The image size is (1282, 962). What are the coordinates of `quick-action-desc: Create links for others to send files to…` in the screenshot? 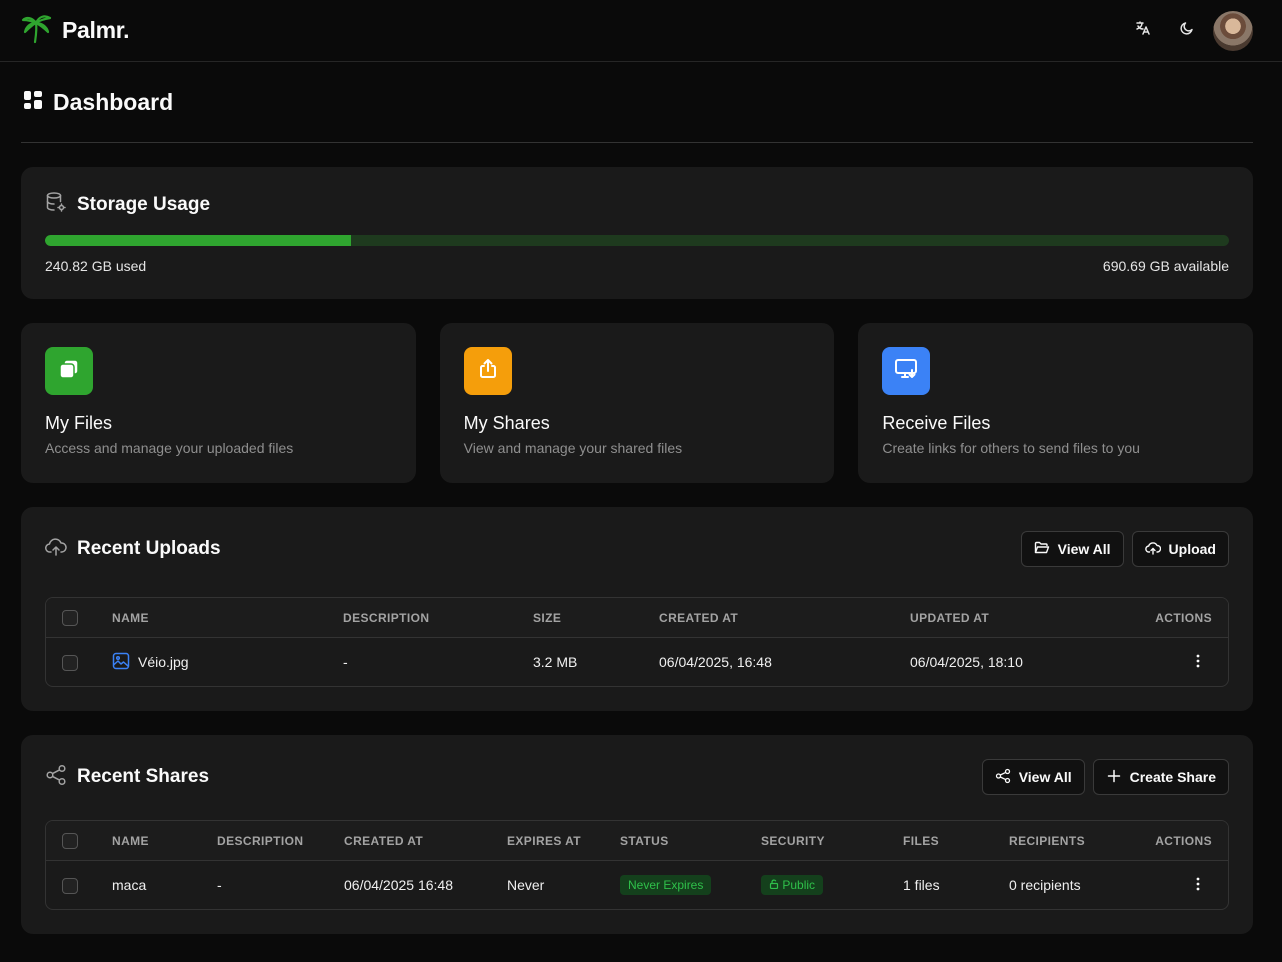 It's located at (1011, 448).